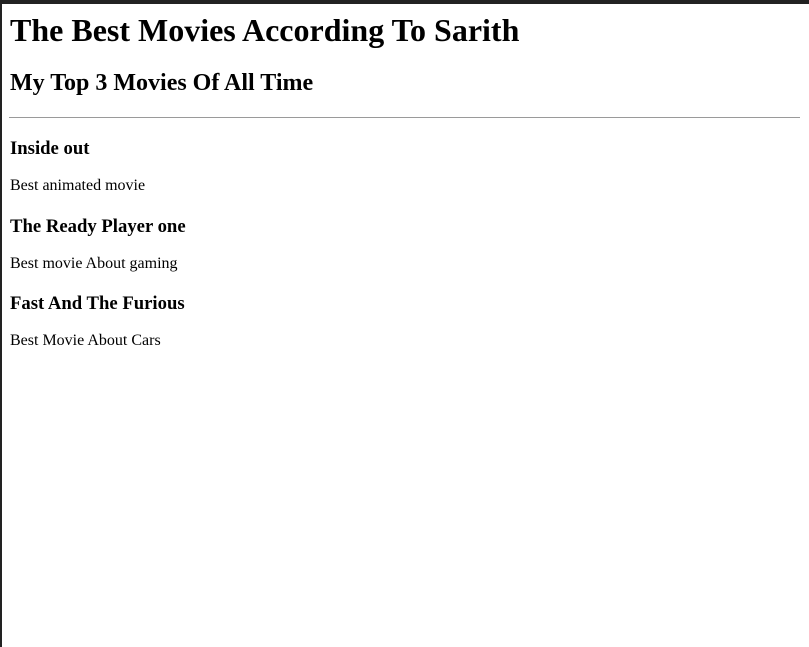  What do you see at coordinates (1, 323) in the screenshot?
I see `window-left-border` at bounding box center [1, 323].